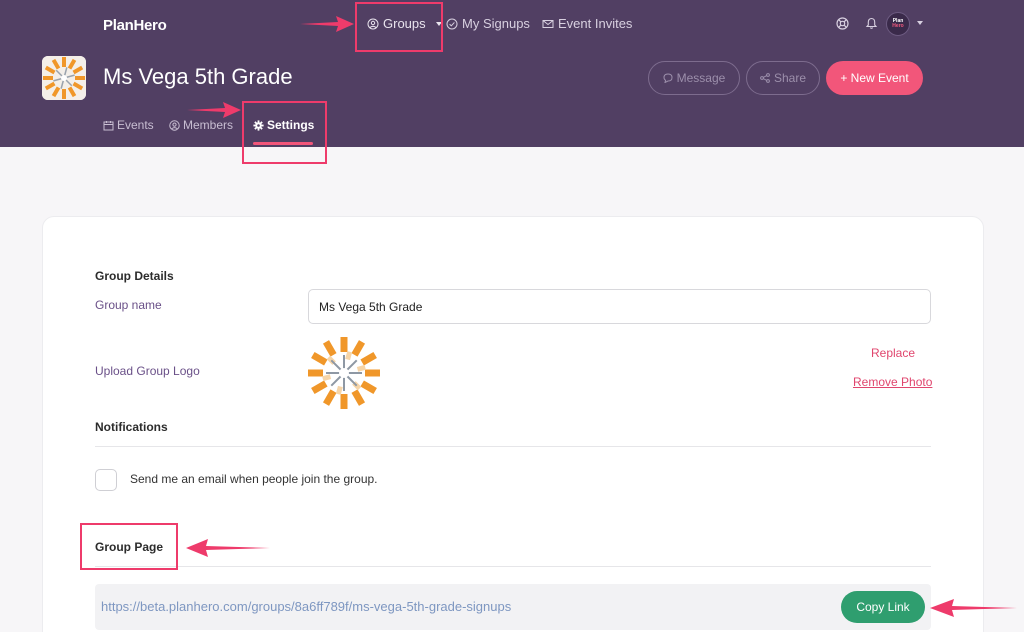 The image size is (1024, 632). What do you see at coordinates (893, 353) in the screenshot?
I see `replace-logo-link: Replace` at bounding box center [893, 353].